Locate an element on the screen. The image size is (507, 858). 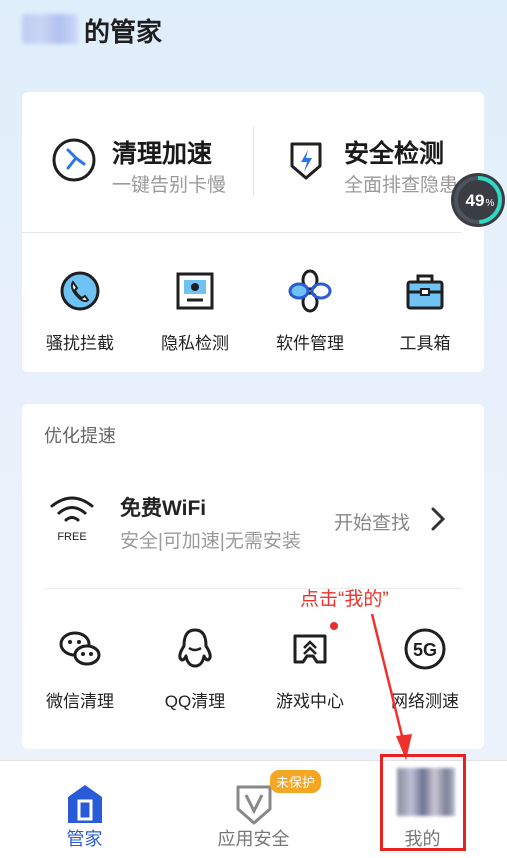
memory-gauge: 49 % is located at coordinates (478, 200).